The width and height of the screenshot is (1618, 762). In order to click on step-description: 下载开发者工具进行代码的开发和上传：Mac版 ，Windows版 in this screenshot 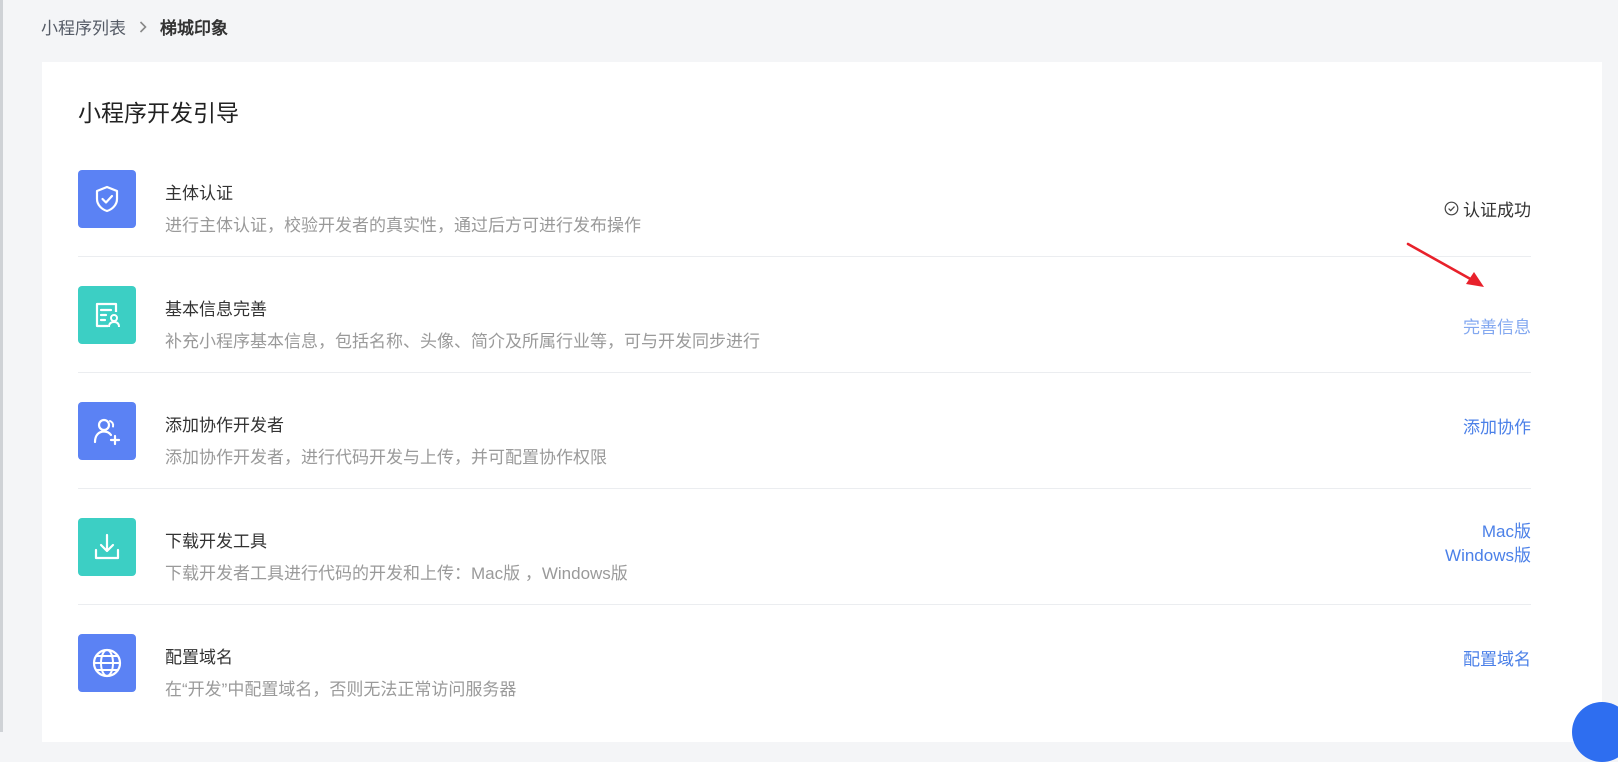, I will do `click(396, 573)`.